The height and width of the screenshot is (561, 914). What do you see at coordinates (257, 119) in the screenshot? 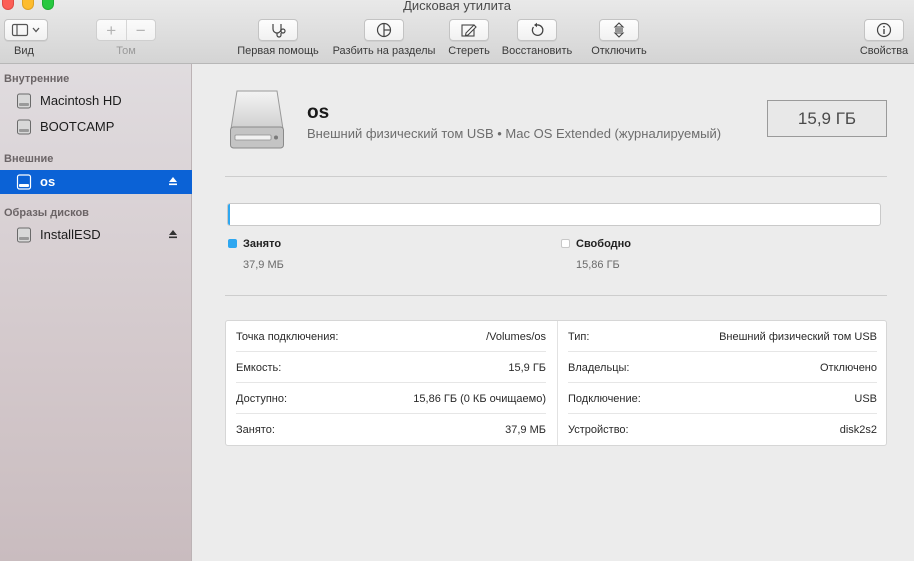
I see `external-drive-icon` at bounding box center [257, 119].